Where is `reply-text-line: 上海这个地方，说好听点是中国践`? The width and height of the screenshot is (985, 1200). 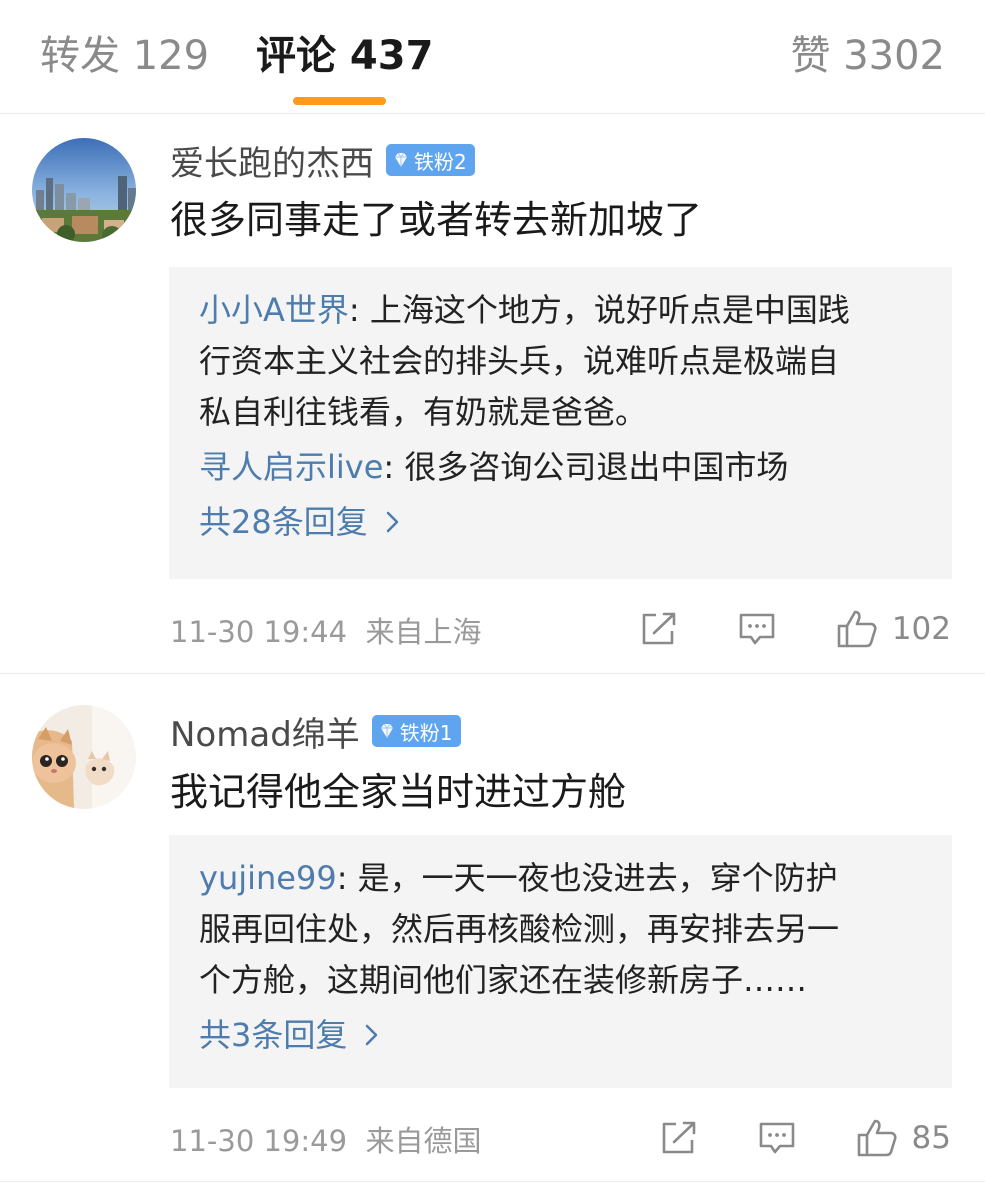
reply-text-line: 上海这个地方，说好听点是中国践 is located at coordinates (609, 310).